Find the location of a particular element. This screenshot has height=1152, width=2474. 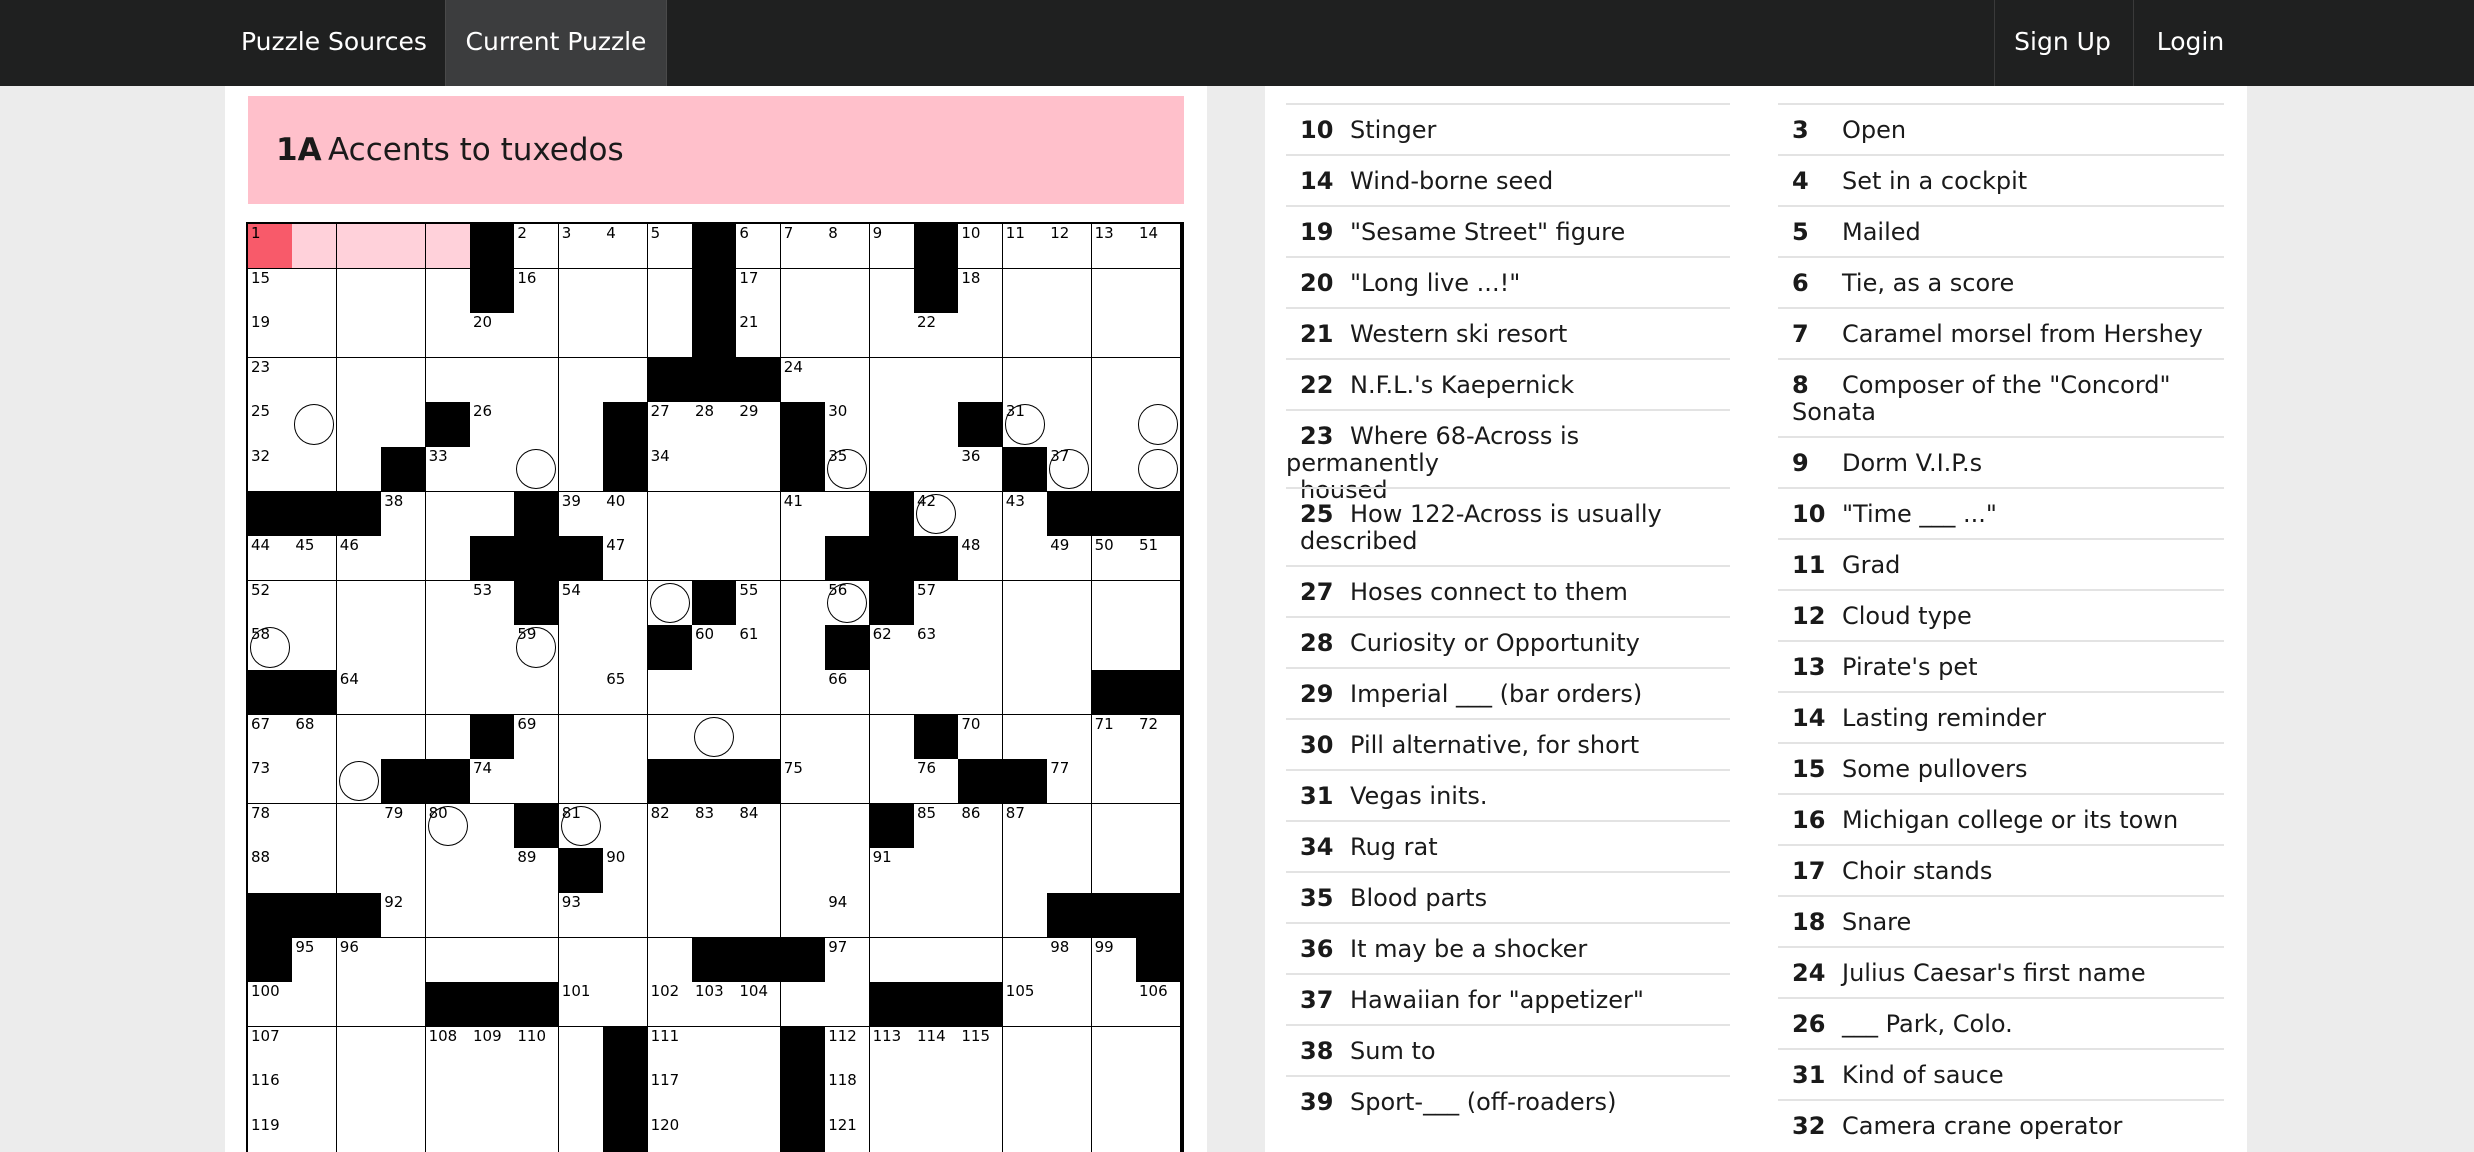

clue-item: 36 It may be a shocker is located at coordinates (1508, 947).